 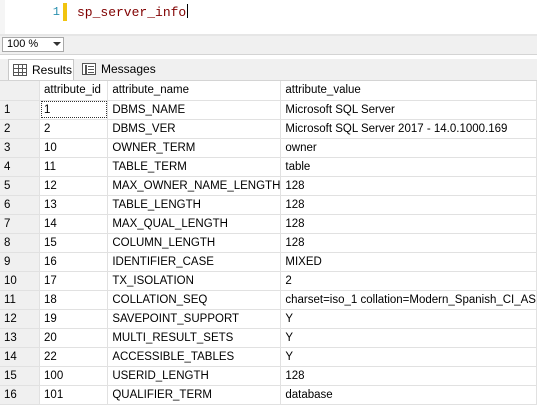 What do you see at coordinates (52, 70) in the screenshot?
I see `tab-label: Results` at bounding box center [52, 70].